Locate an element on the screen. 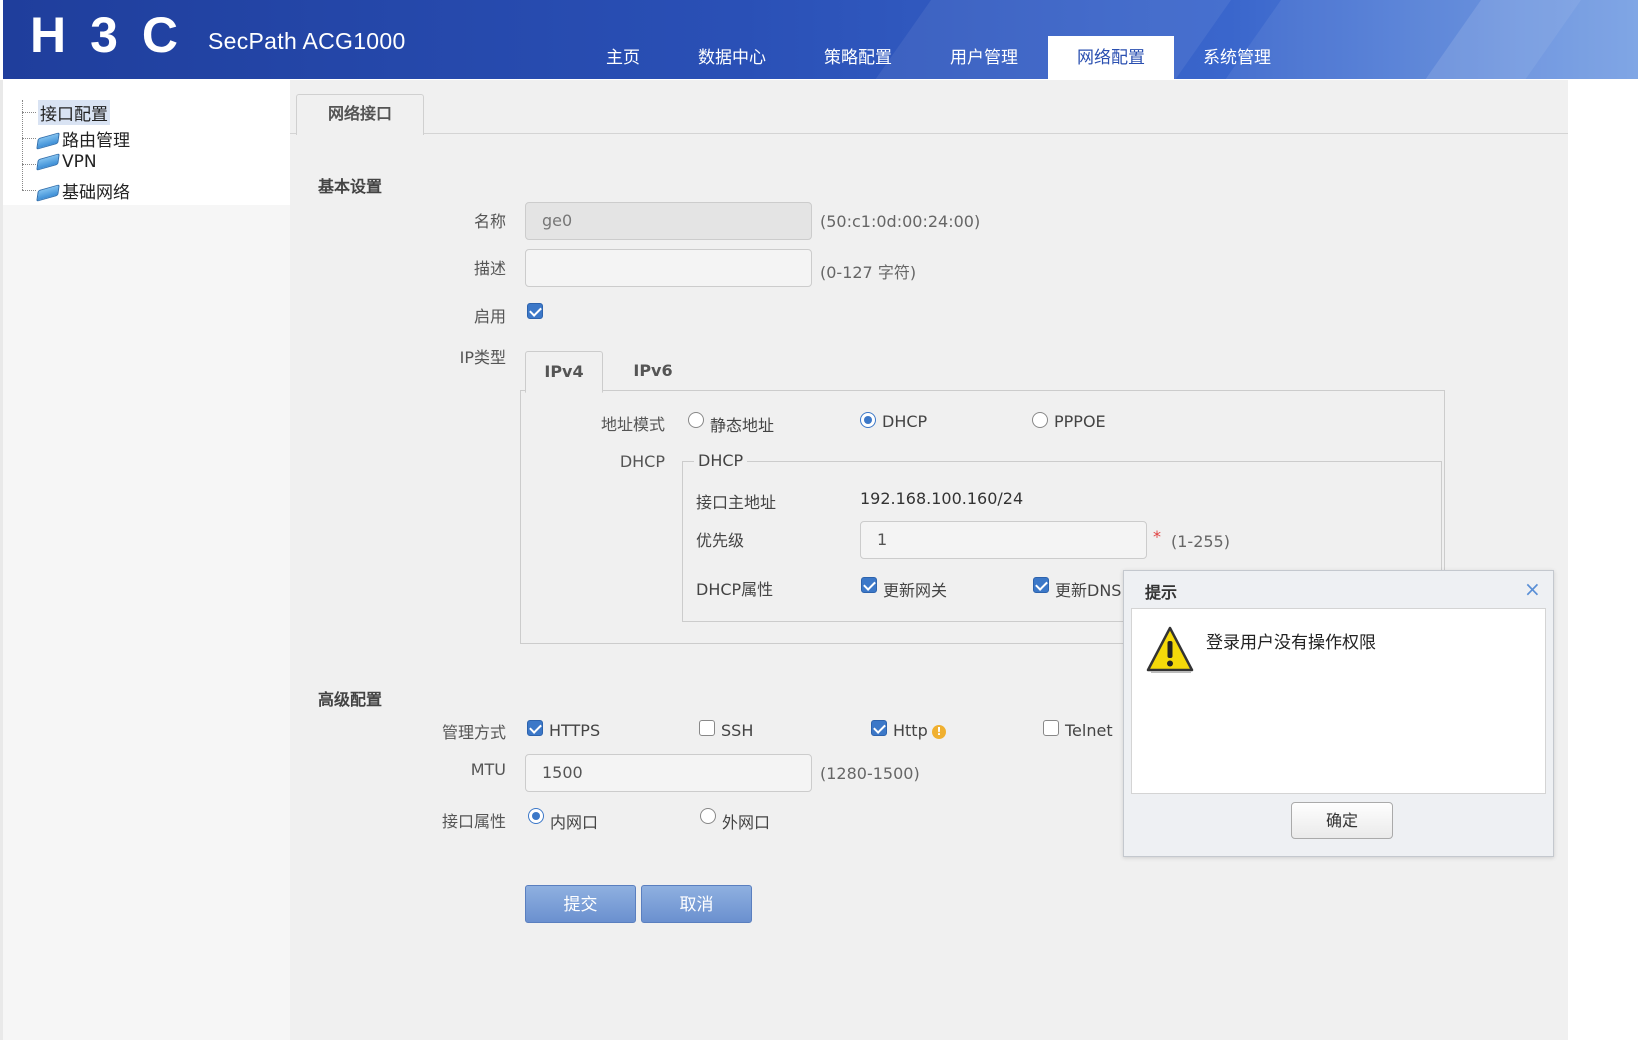 This screenshot has width=1638, height=1040. nav-data-center: 数据中心 is located at coordinates (732, 58).